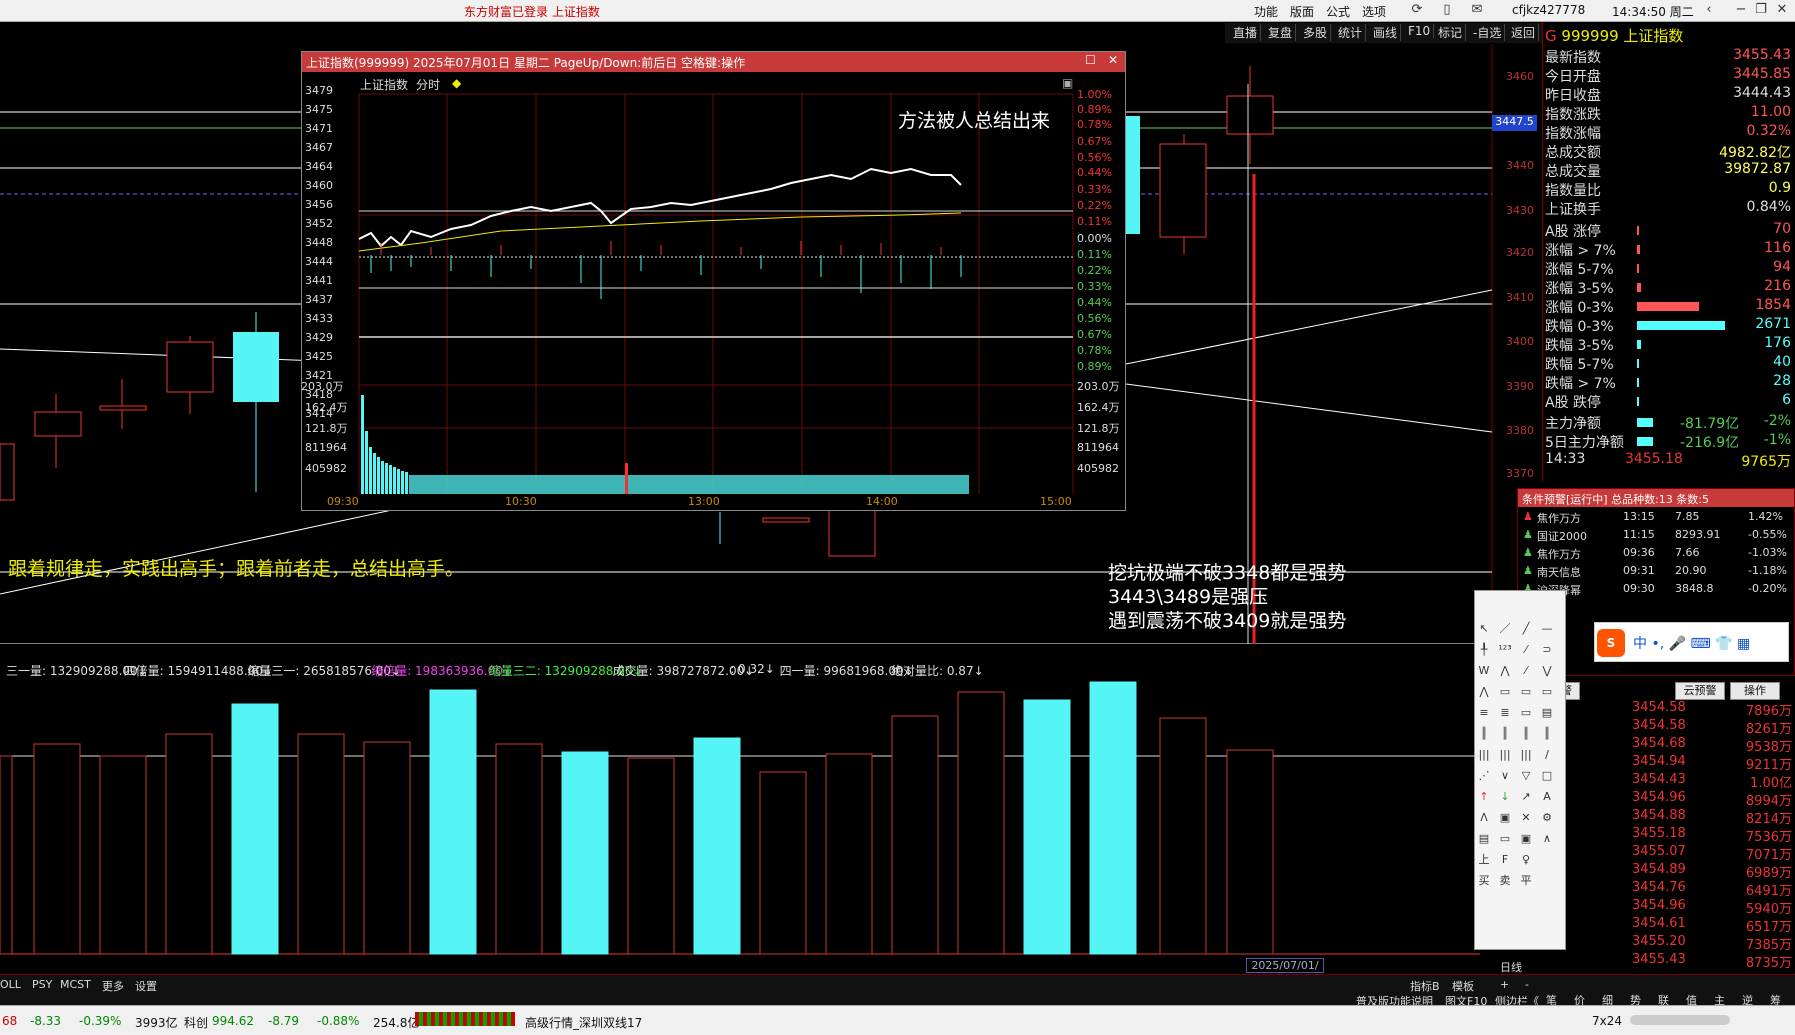  Describe the element at coordinates (1386, 32) in the screenshot. I see `toolbar-draw: 画线` at that location.